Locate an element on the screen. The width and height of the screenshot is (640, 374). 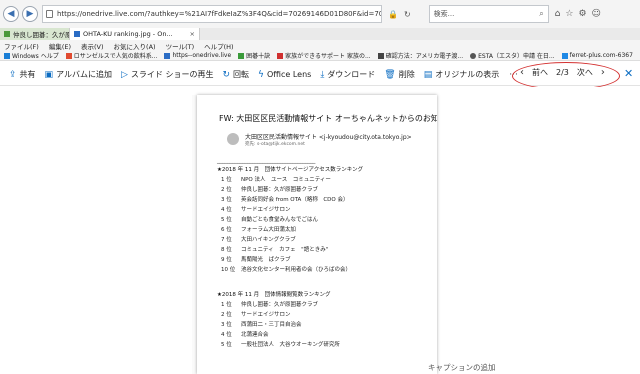
image-icon: ▤ is located at coordinates (428, 74).